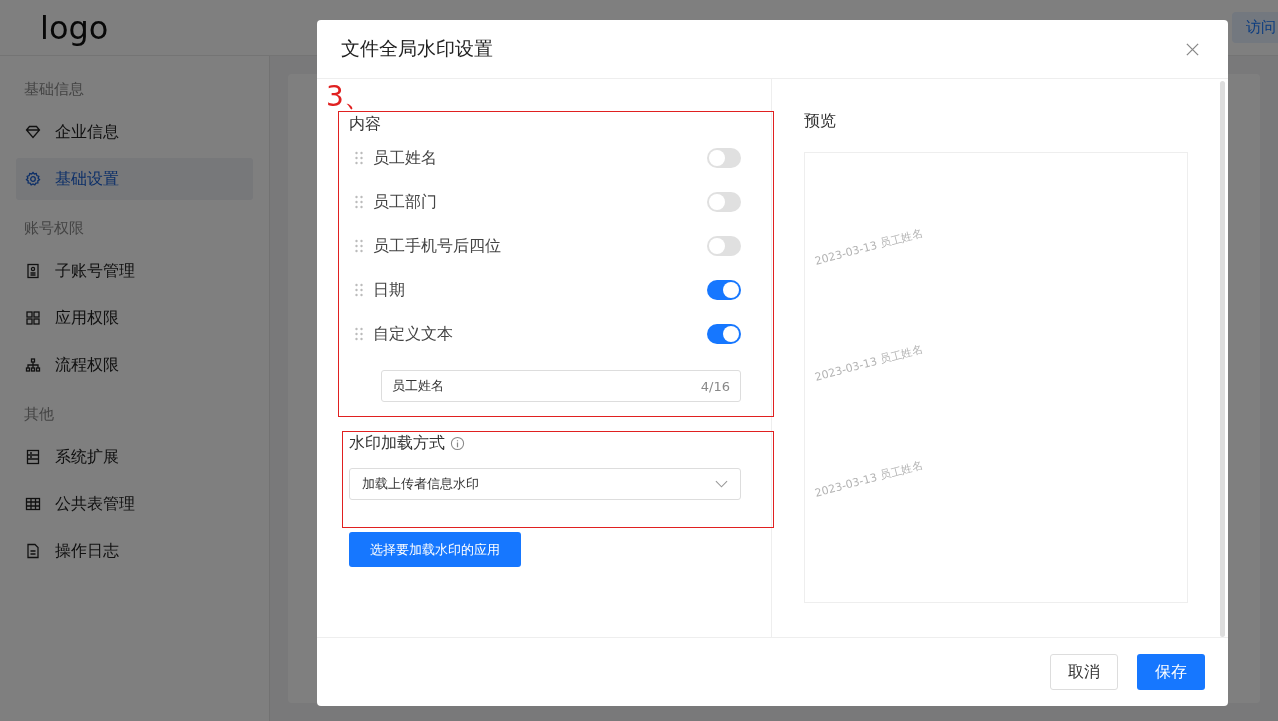 This screenshot has width=1278, height=721. Describe the element at coordinates (1084, 672) in the screenshot. I see `cancel-button: 取消` at that location.